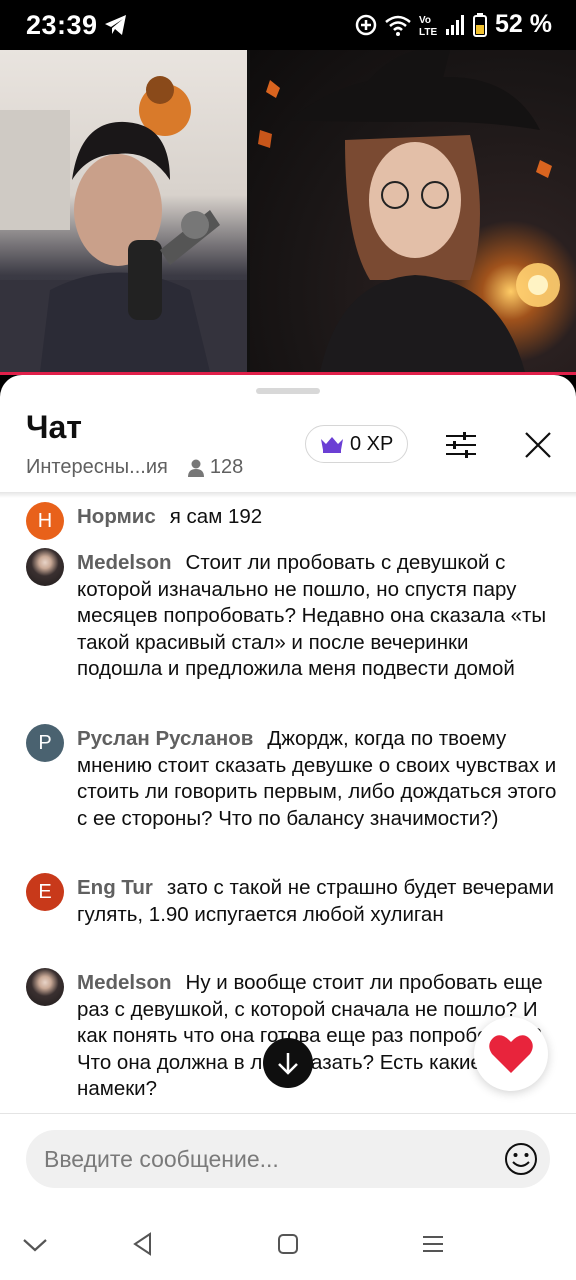  What do you see at coordinates (35, 1245) in the screenshot?
I see `hide-keyboard-icon` at bounding box center [35, 1245].